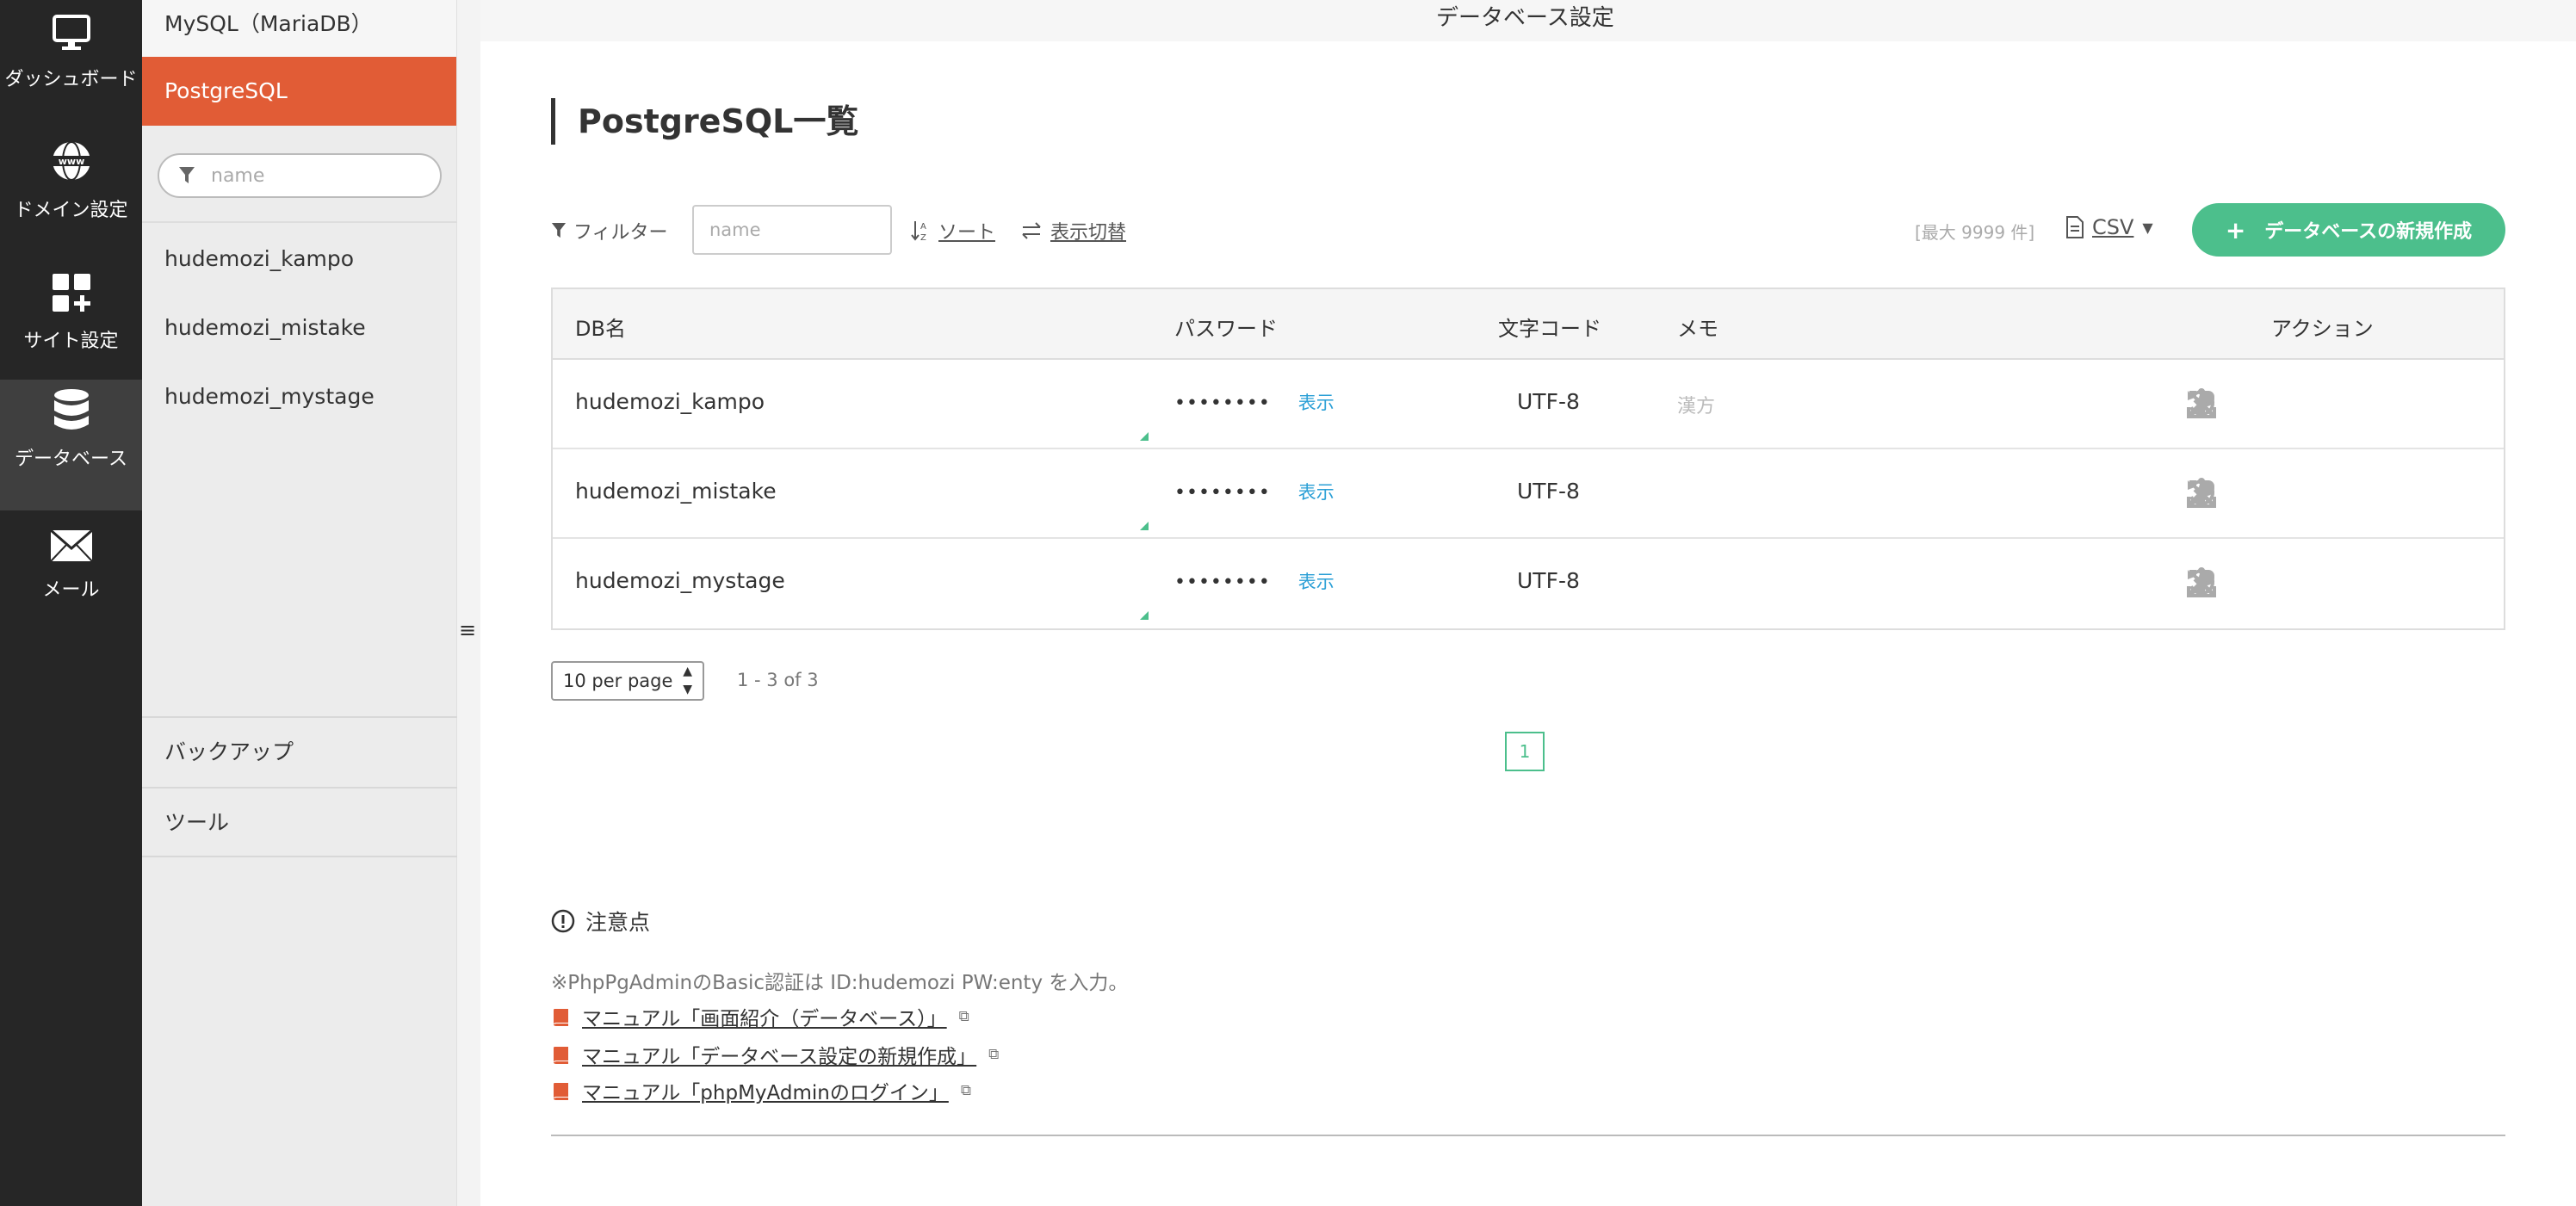 The width and height of the screenshot is (2576, 1206). Describe the element at coordinates (2368, 232) in the screenshot. I see `create-database-label: データベースの新規作成` at that location.